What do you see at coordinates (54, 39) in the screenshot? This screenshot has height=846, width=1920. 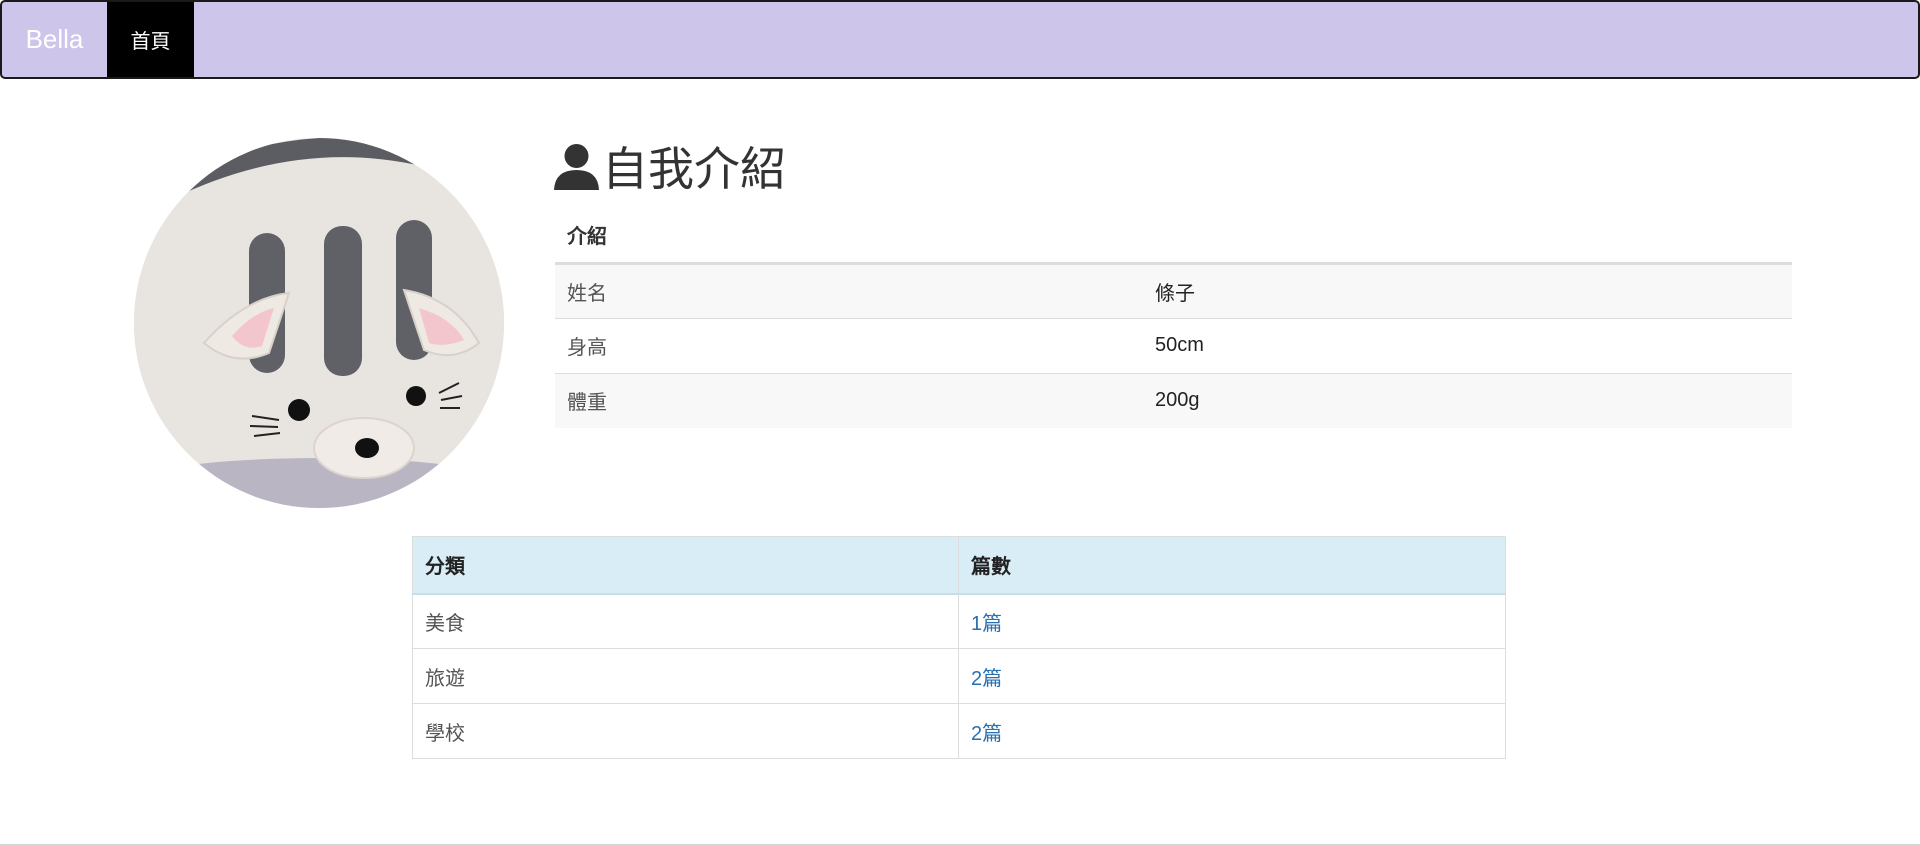 I see `brand-link: Bella` at bounding box center [54, 39].